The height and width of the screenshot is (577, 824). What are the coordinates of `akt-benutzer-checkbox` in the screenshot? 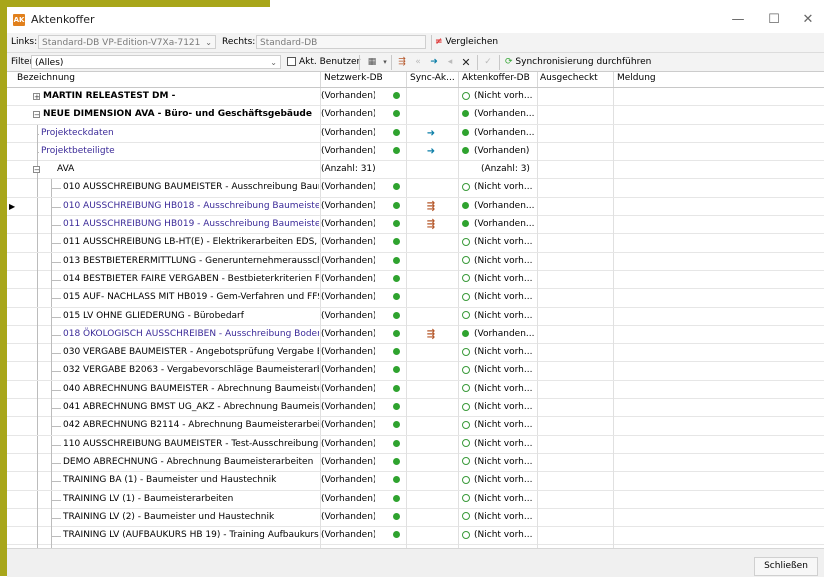 It's located at (291, 61).